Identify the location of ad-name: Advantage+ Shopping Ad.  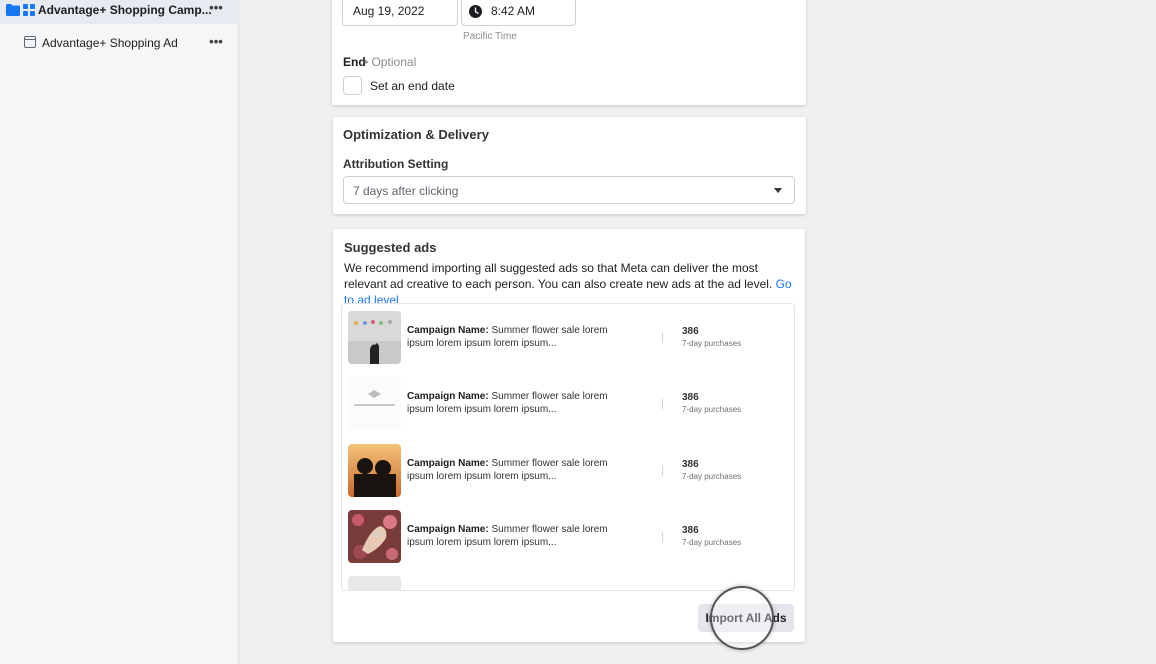
(110, 43).